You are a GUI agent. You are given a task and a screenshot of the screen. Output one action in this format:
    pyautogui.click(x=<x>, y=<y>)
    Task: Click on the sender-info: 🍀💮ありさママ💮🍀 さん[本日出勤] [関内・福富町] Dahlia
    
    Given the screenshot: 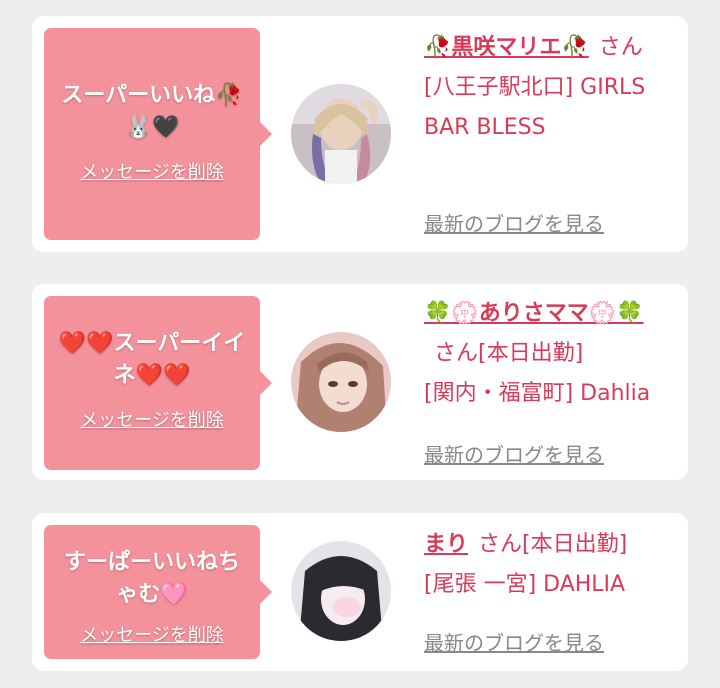 What is the action you would take?
    pyautogui.click(x=549, y=354)
    